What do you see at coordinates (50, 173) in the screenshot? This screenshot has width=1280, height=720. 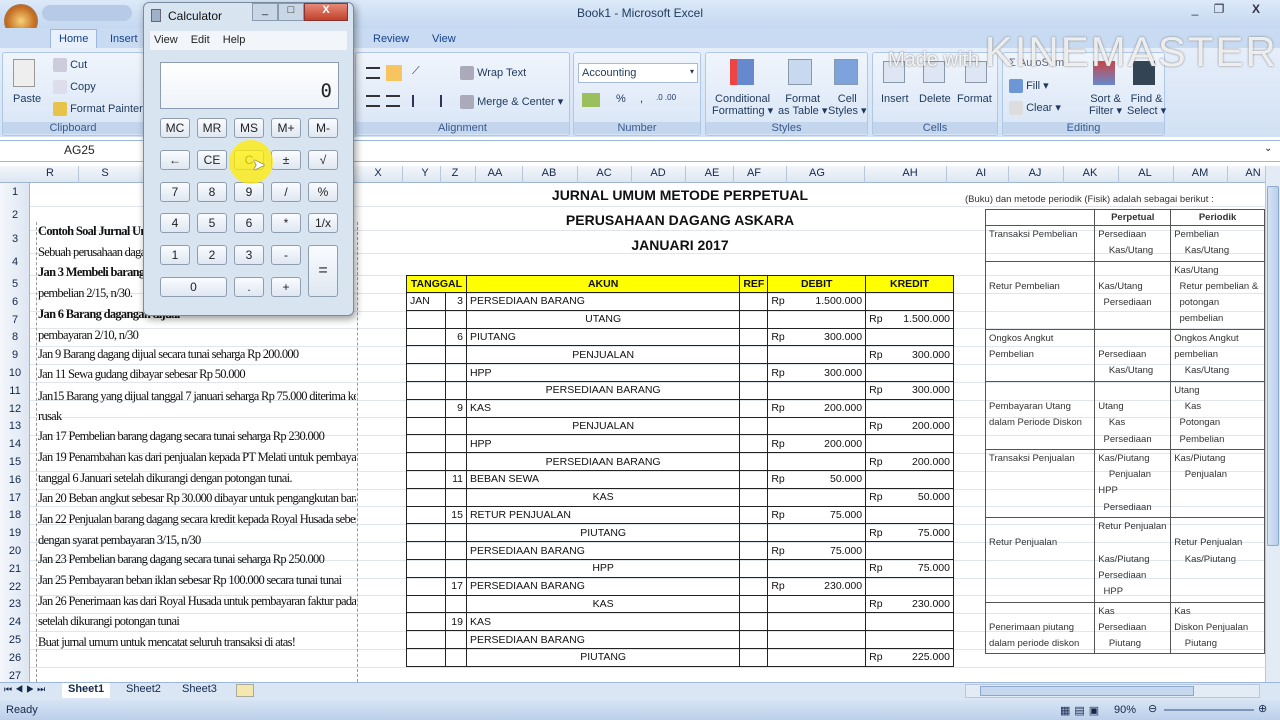 I see `column-header-r: R` at bounding box center [50, 173].